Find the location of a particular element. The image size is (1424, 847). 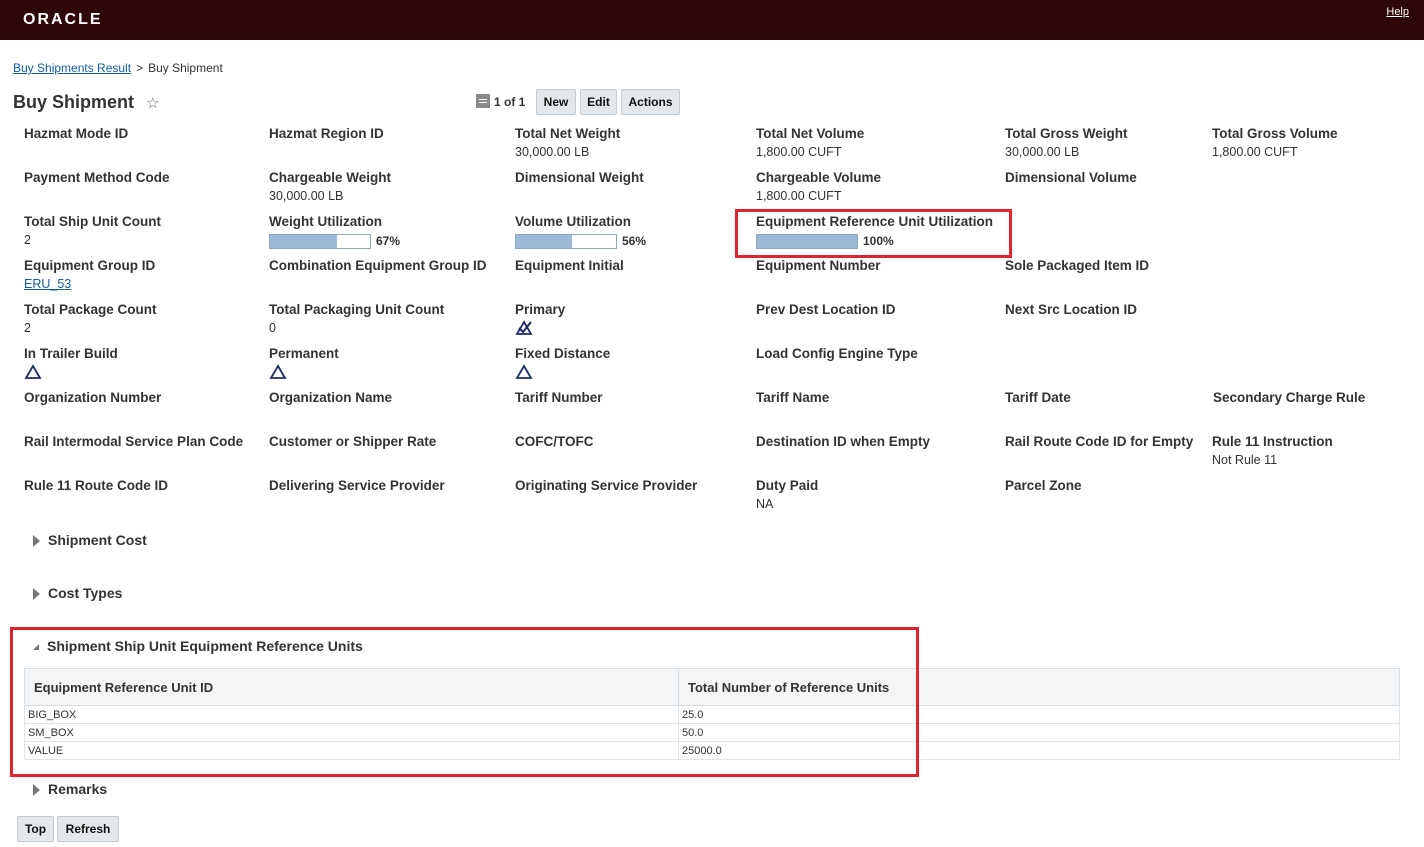

field-secondary-charge-rule: Secondary Charge Rule is located at coordinates (1289, 397).